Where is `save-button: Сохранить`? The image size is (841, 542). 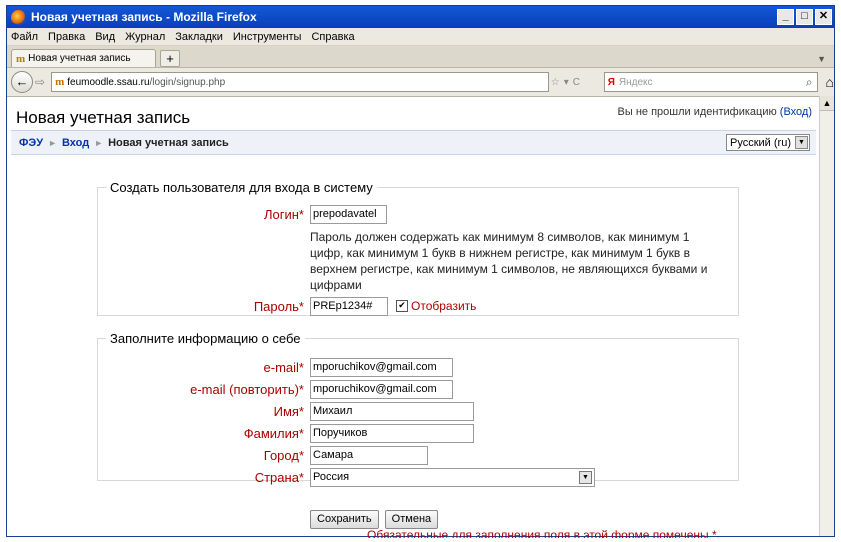 save-button: Сохранить is located at coordinates (344, 519).